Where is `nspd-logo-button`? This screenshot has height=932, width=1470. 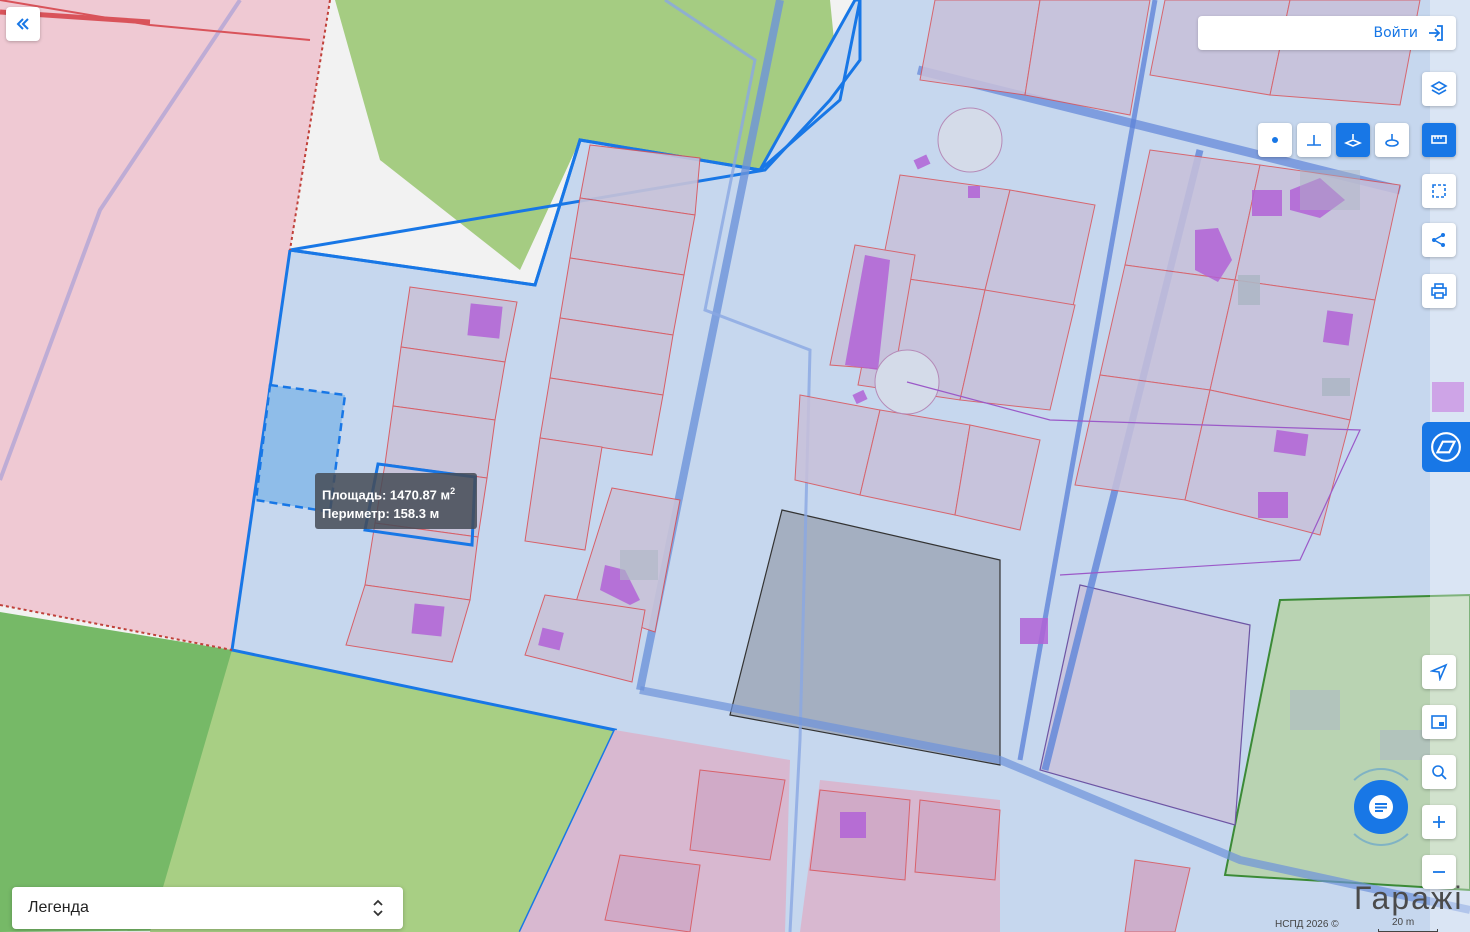
nspd-logo-button is located at coordinates (1446, 447).